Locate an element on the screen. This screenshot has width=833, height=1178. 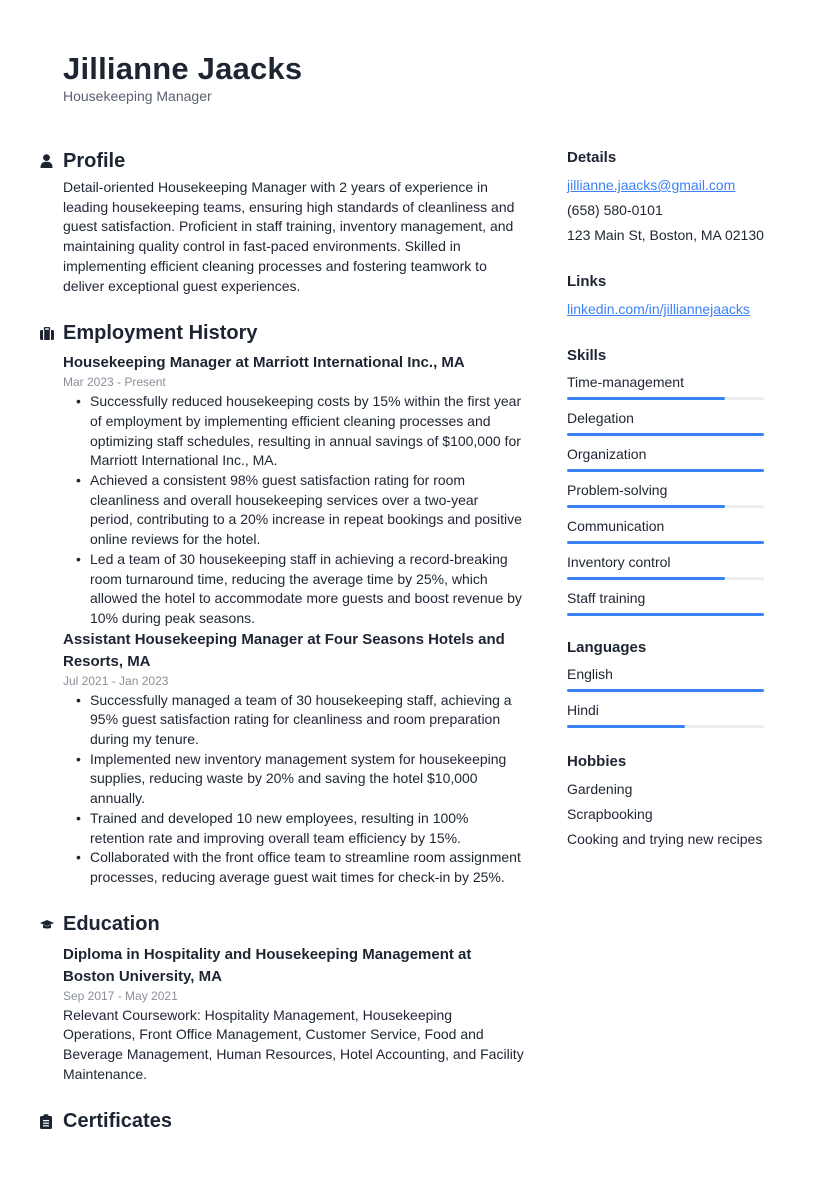
section-title: Profile is located at coordinates (94, 160).